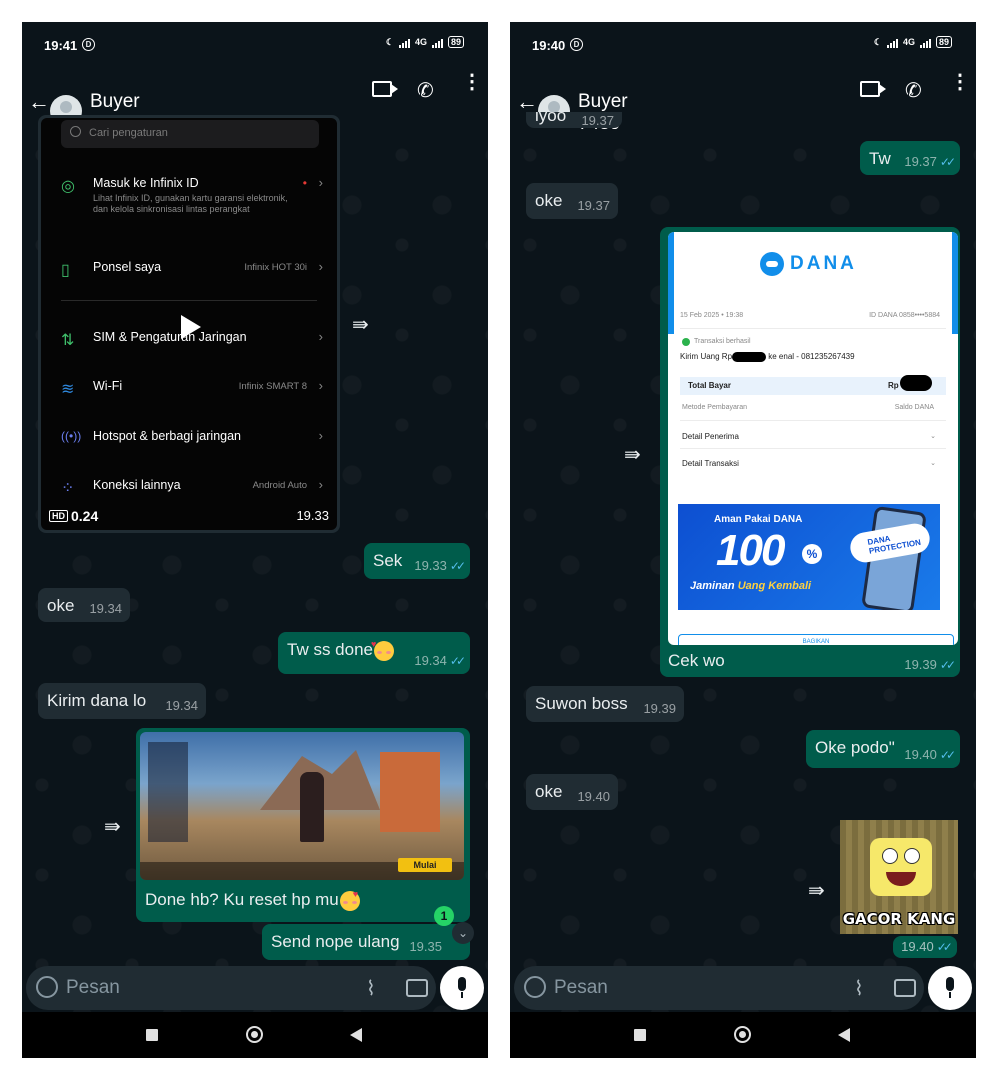  Describe the element at coordinates (772, 264) in the screenshot. I see `dana-logo-icon` at that location.